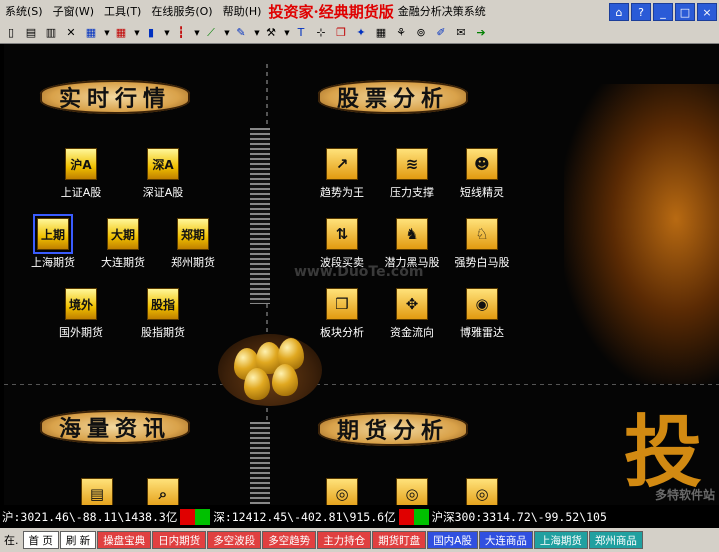 The width and height of the screenshot is (719, 552). What do you see at coordinates (121, 33) in the screenshot?
I see `table-icon: ▦` at bounding box center [121, 33].